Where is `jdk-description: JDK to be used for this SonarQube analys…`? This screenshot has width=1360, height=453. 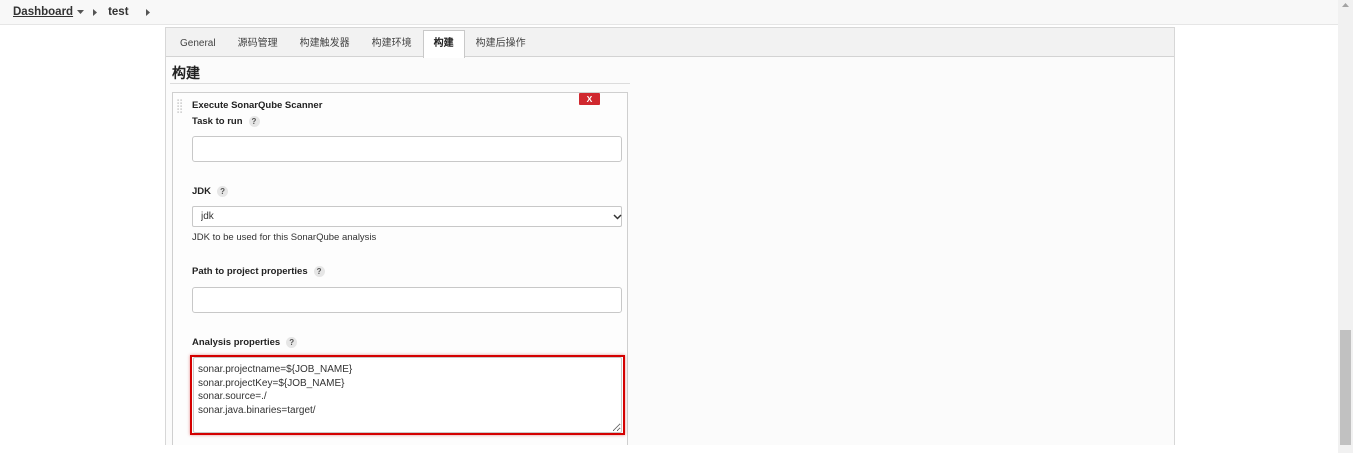 jdk-description: JDK to be used for this SonarQube analys… is located at coordinates (284, 237).